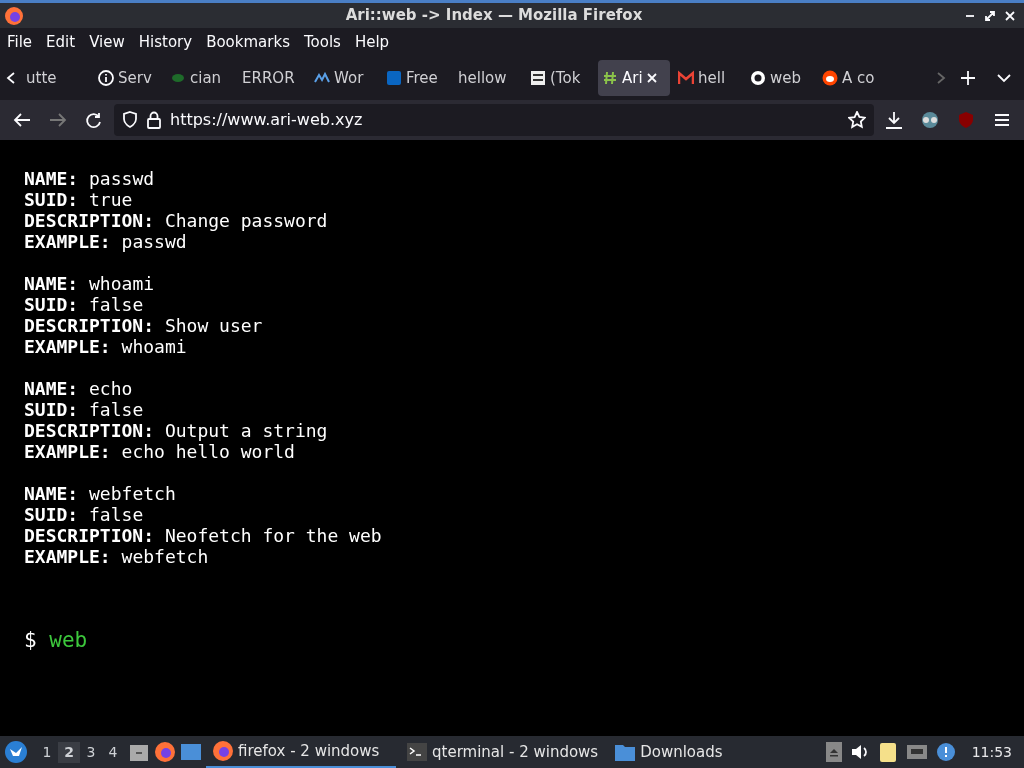 Image resolution: width=1024 pixels, height=768 pixels. What do you see at coordinates (69, 752) in the screenshot?
I see `workspace-button: 2` at bounding box center [69, 752].